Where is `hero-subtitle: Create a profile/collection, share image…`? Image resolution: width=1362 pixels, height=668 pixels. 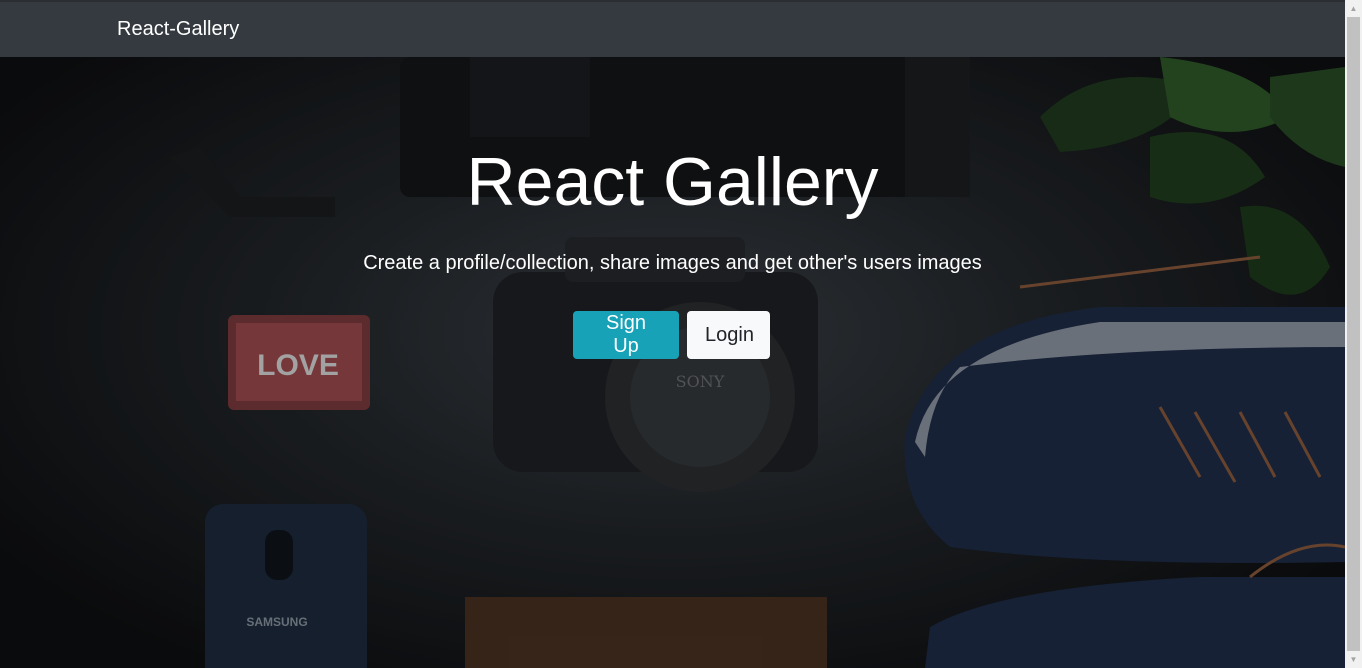
hero-subtitle: Create a profile/collection, share image… is located at coordinates (672, 263).